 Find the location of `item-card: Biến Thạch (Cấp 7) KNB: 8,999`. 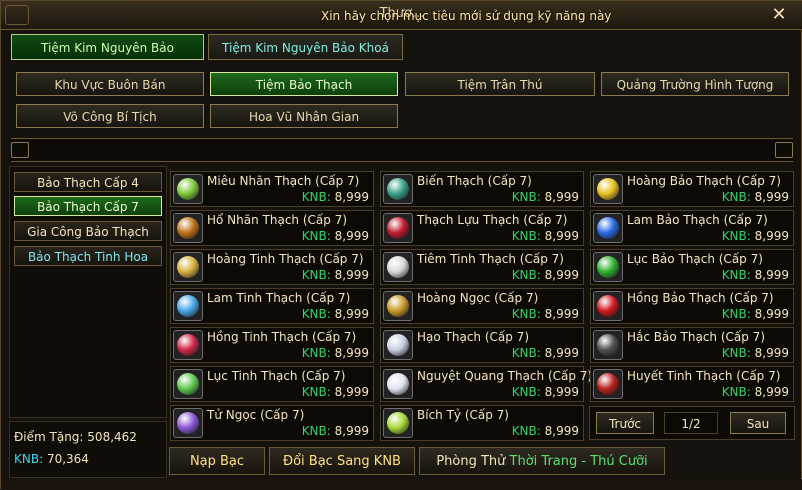

item-card: Biến Thạch (Cấp 7) KNB: 8,999 is located at coordinates (482, 189).